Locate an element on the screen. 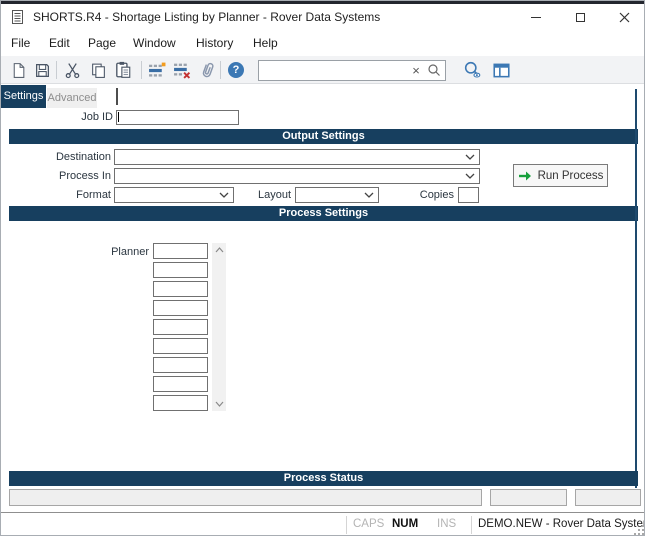  insert-line-icon is located at coordinates (157, 69).